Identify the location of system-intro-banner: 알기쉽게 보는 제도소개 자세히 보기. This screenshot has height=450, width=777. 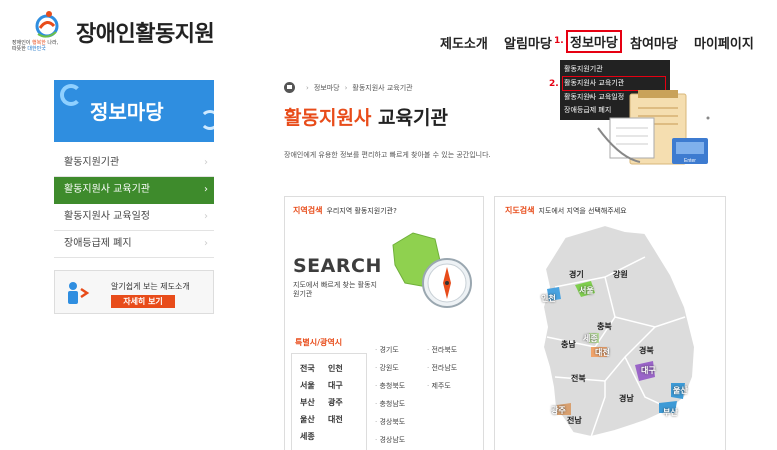
(134, 292).